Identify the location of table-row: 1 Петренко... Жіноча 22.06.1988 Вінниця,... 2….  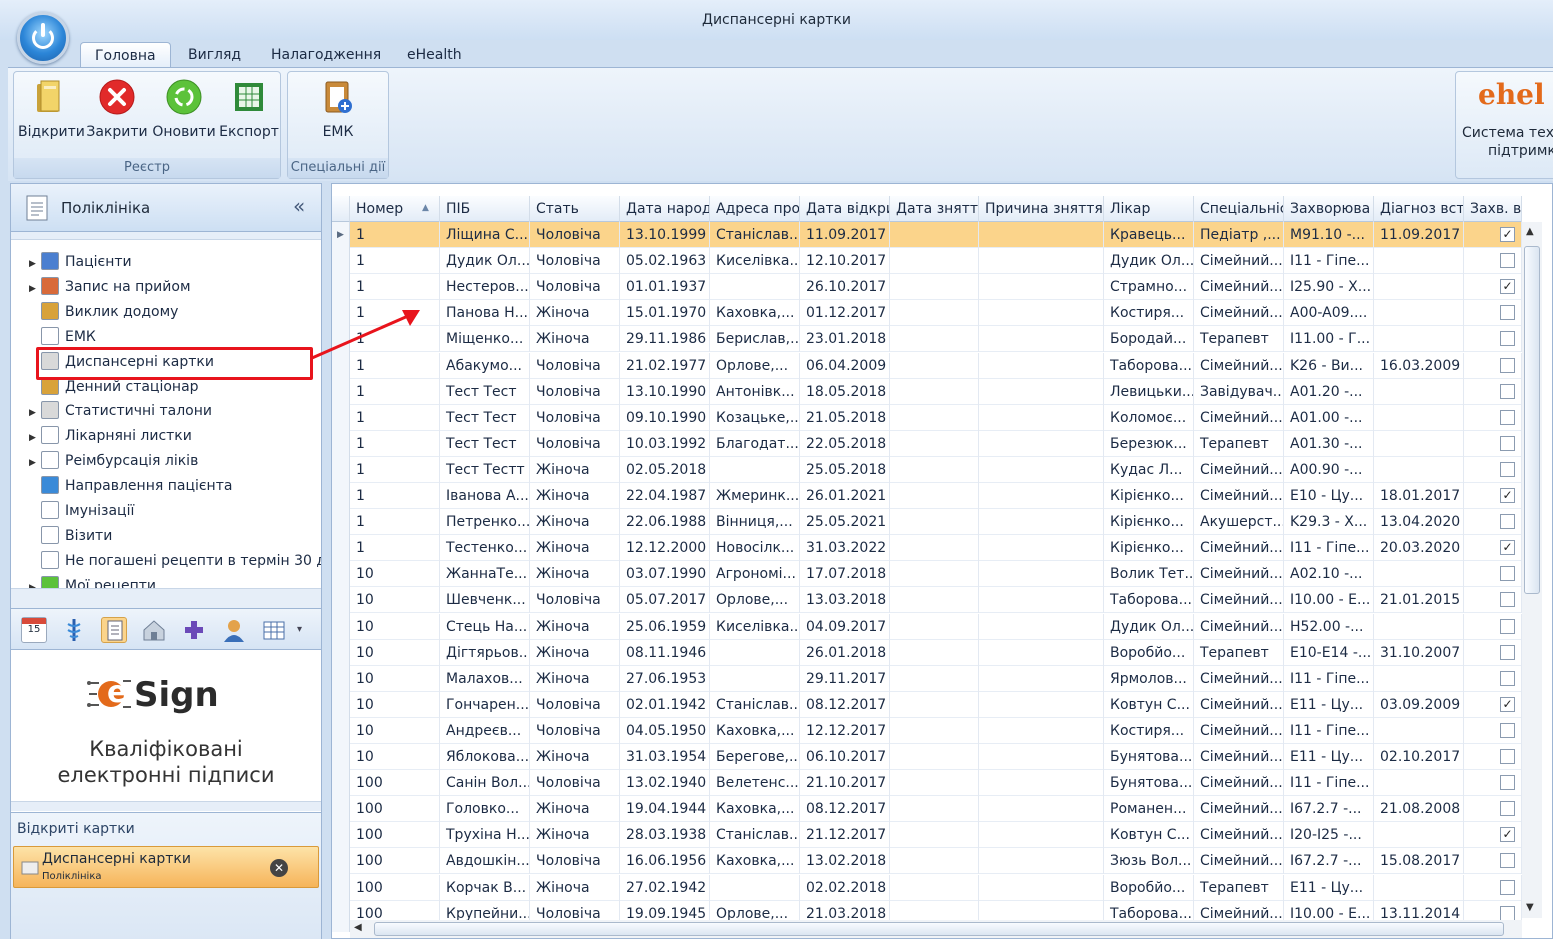
(936, 522).